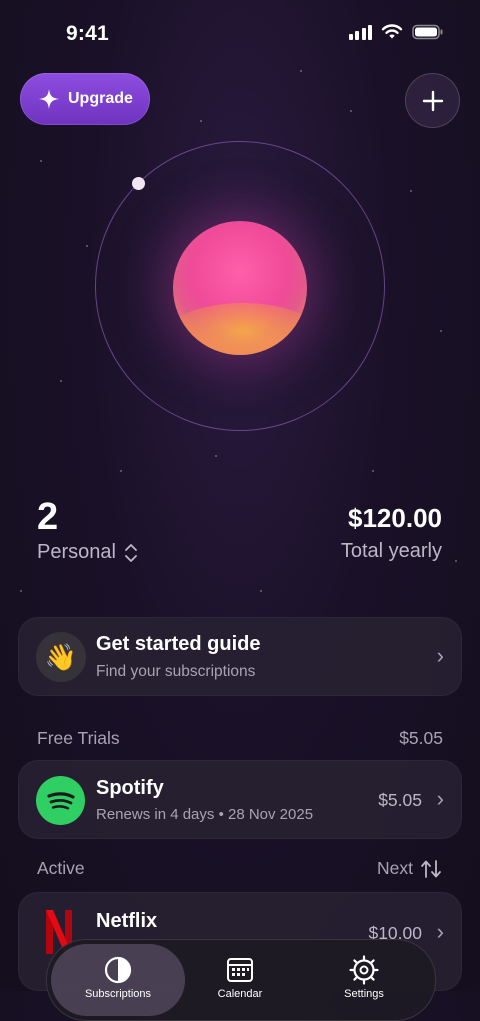 This screenshot has width=480, height=1021. Describe the element at coordinates (78, 738) in the screenshot. I see `free-trials-heading: Free Trials` at that location.